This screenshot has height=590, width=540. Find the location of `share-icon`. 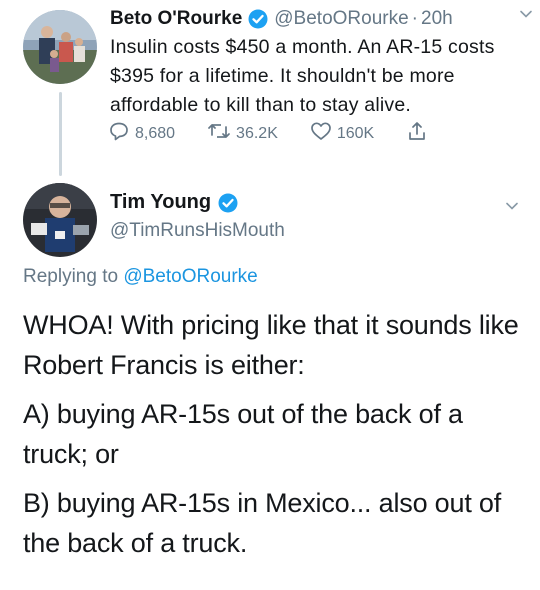

share-icon is located at coordinates (419, 133).